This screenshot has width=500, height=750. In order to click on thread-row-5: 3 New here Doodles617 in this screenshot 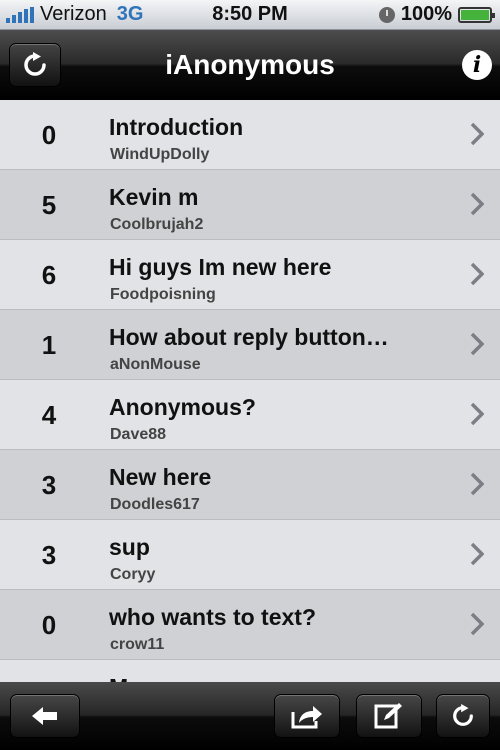, I will do `click(250, 485)`.